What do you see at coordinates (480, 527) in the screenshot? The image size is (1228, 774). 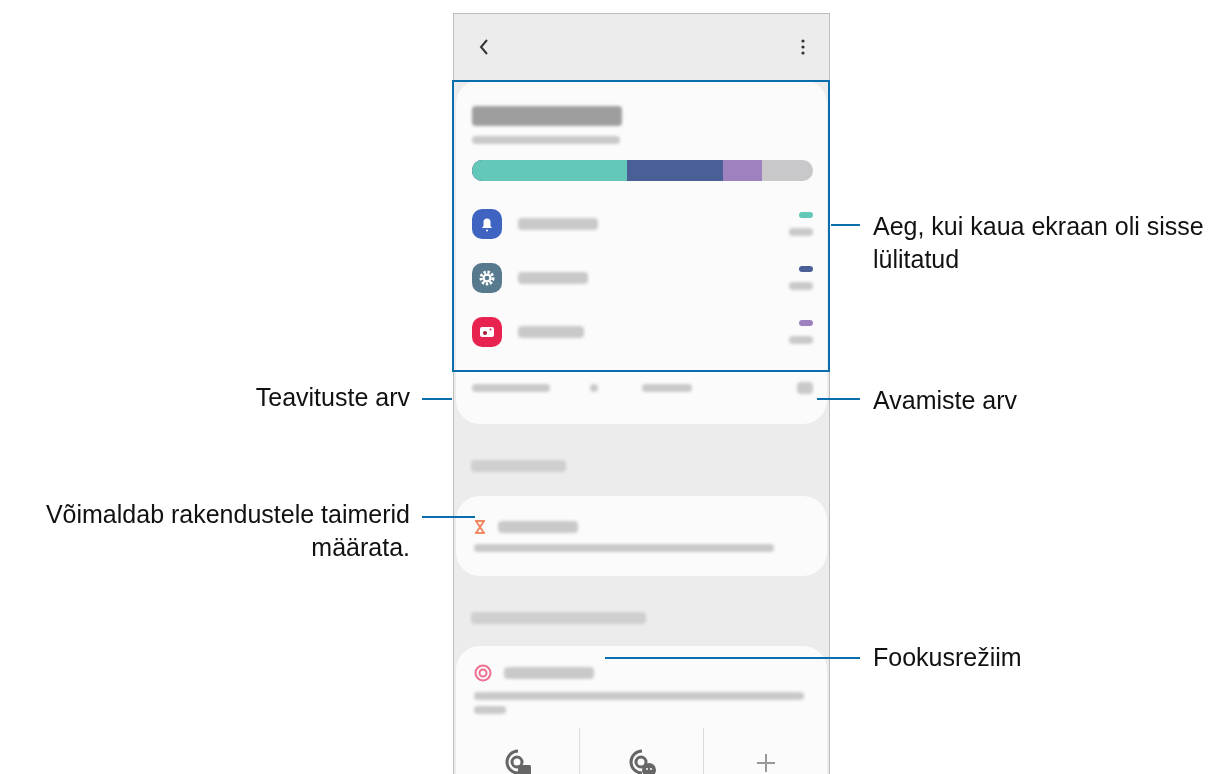 I see `hourglass-icon` at bounding box center [480, 527].